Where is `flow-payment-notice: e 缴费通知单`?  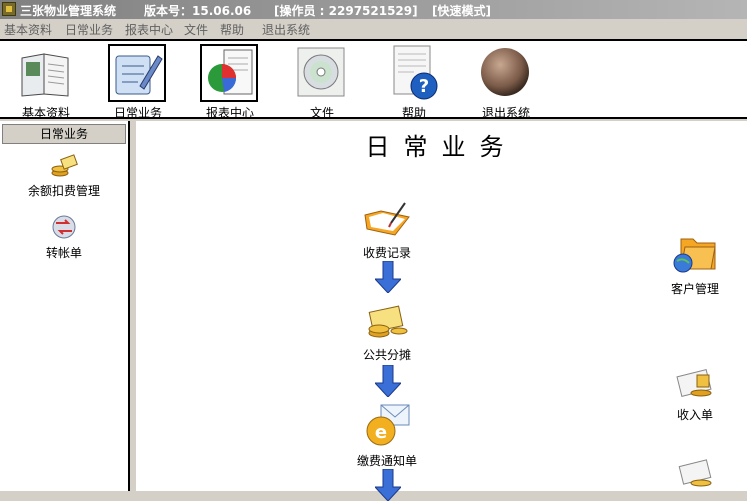 flow-payment-notice: e 缴费通知单 is located at coordinates (387, 436).